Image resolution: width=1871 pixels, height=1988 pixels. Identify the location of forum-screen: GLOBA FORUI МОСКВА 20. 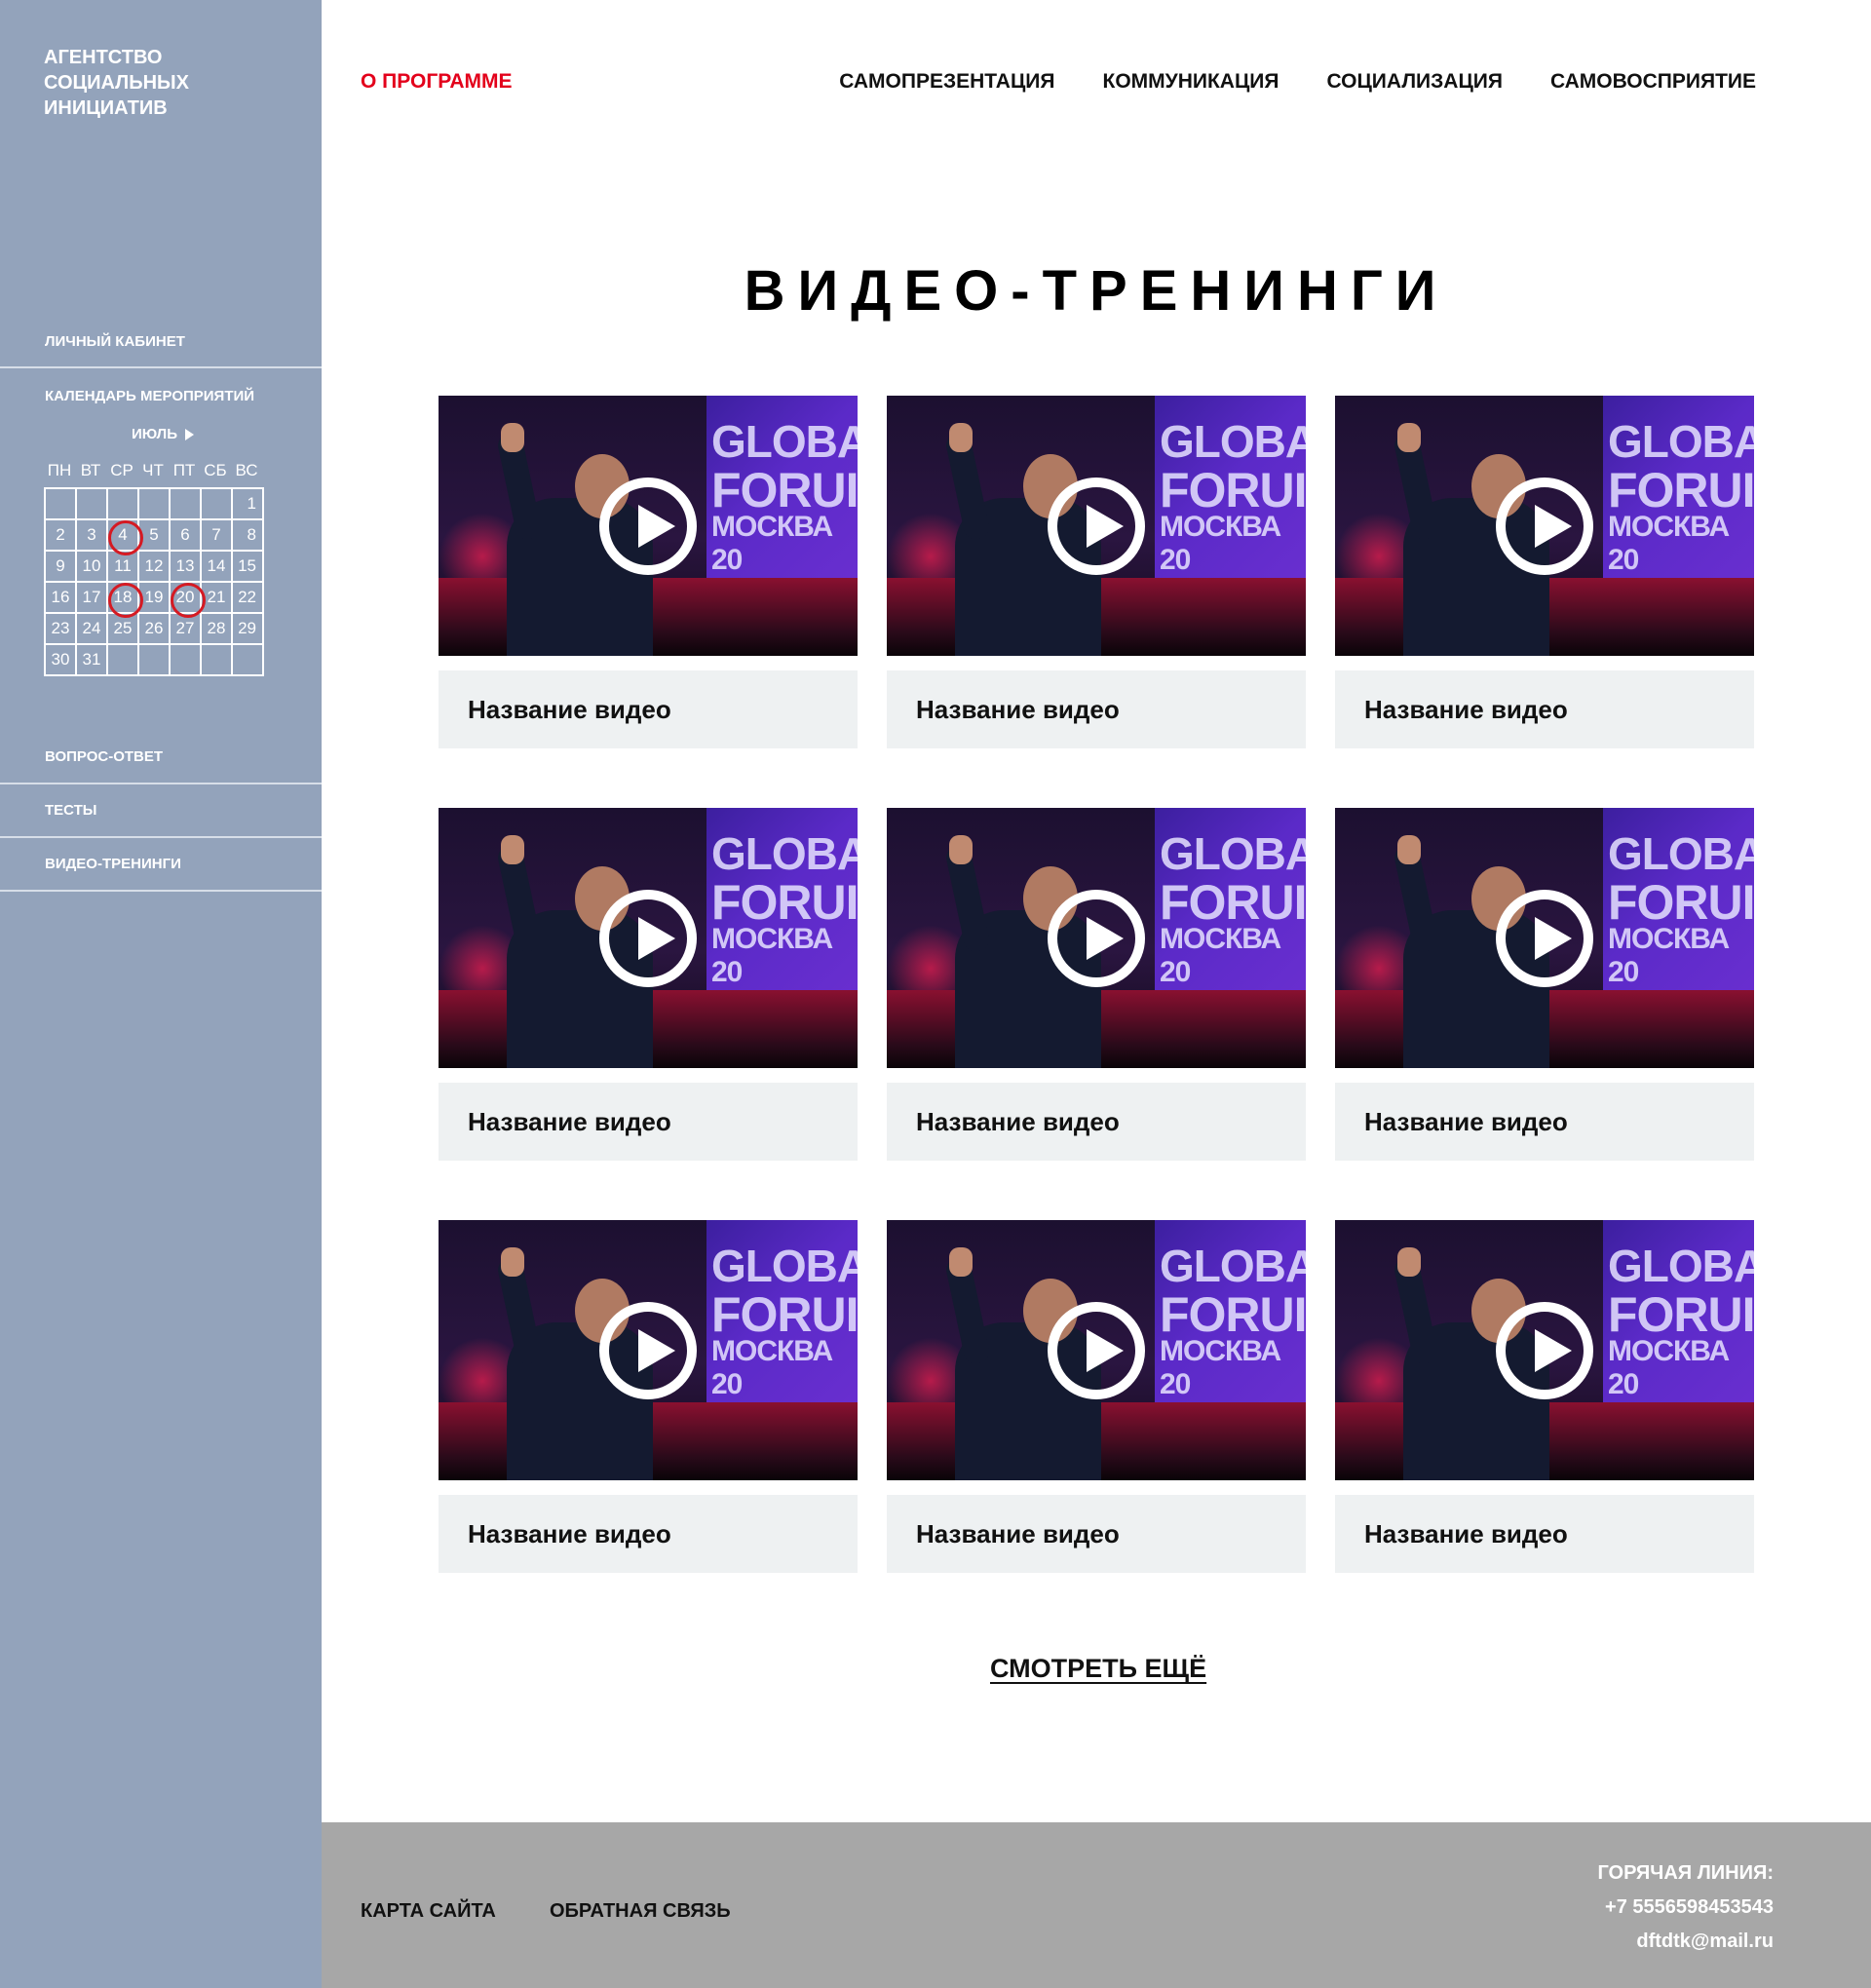
(782, 908).